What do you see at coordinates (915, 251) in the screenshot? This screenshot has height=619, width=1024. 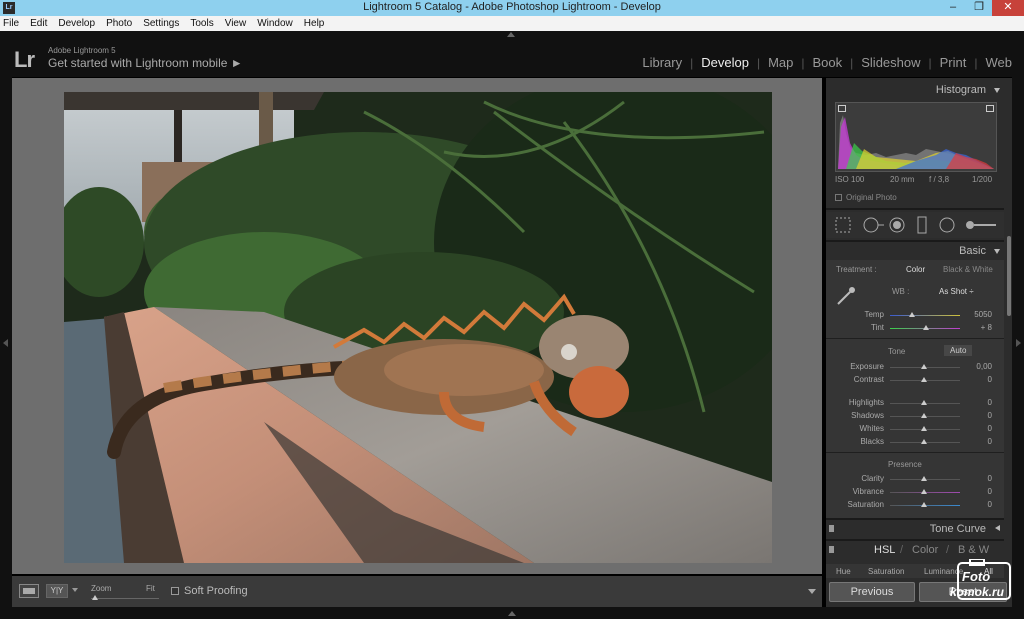 I see `basic-panel-header: Basic` at bounding box center [915, 251].